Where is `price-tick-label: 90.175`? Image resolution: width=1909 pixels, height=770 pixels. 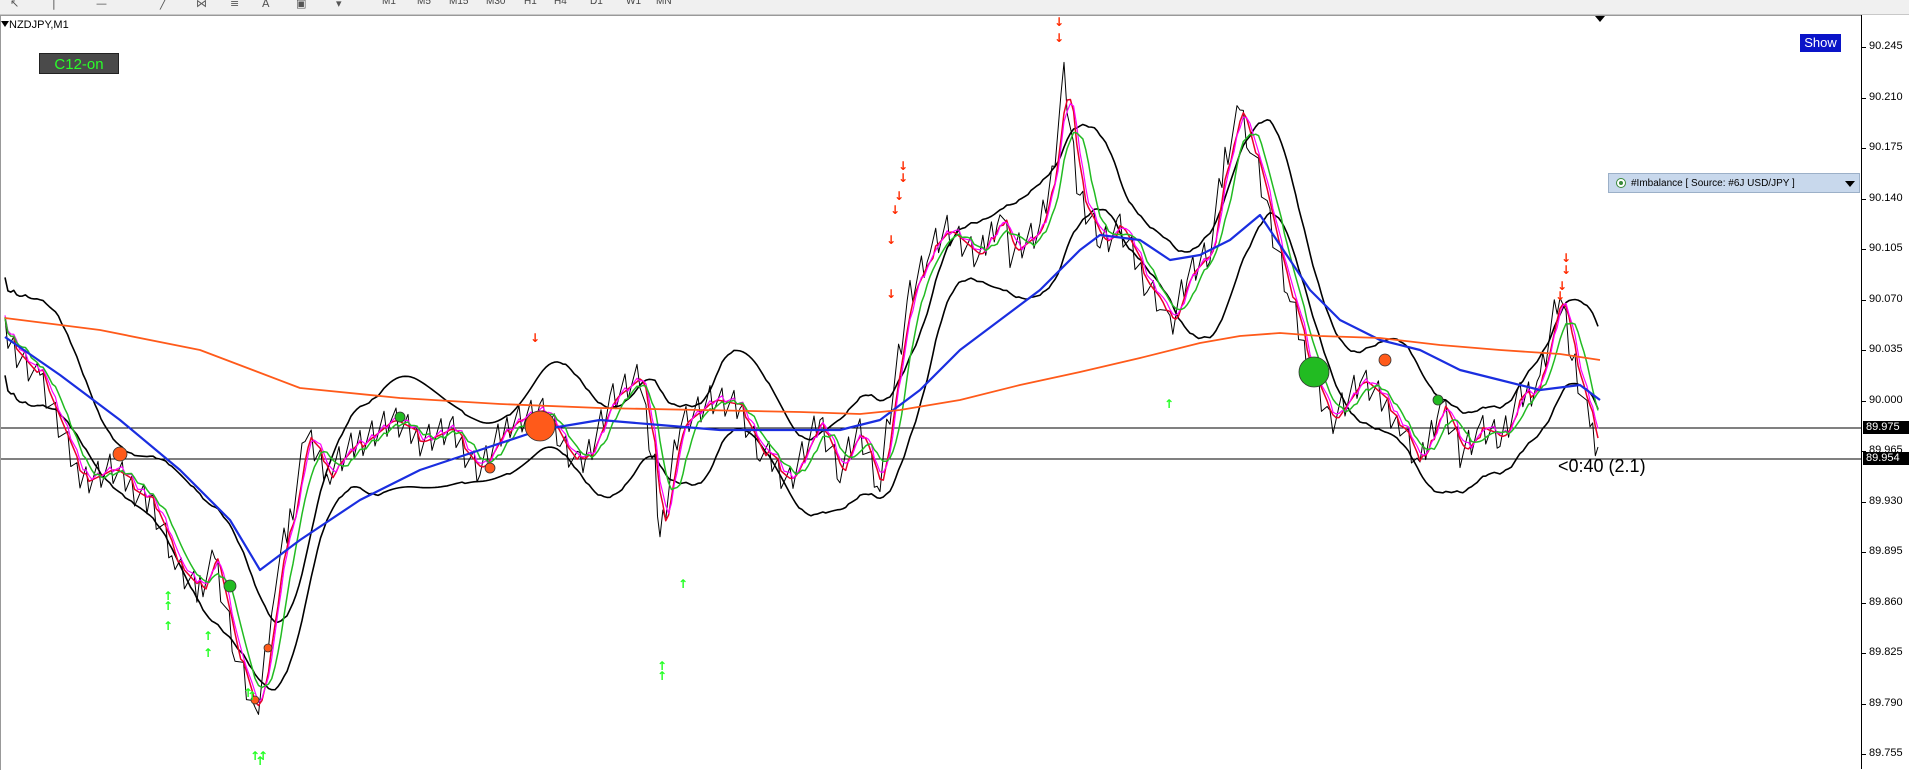
price-tick-label: 90.175 is located at coordinates (1886, 147).